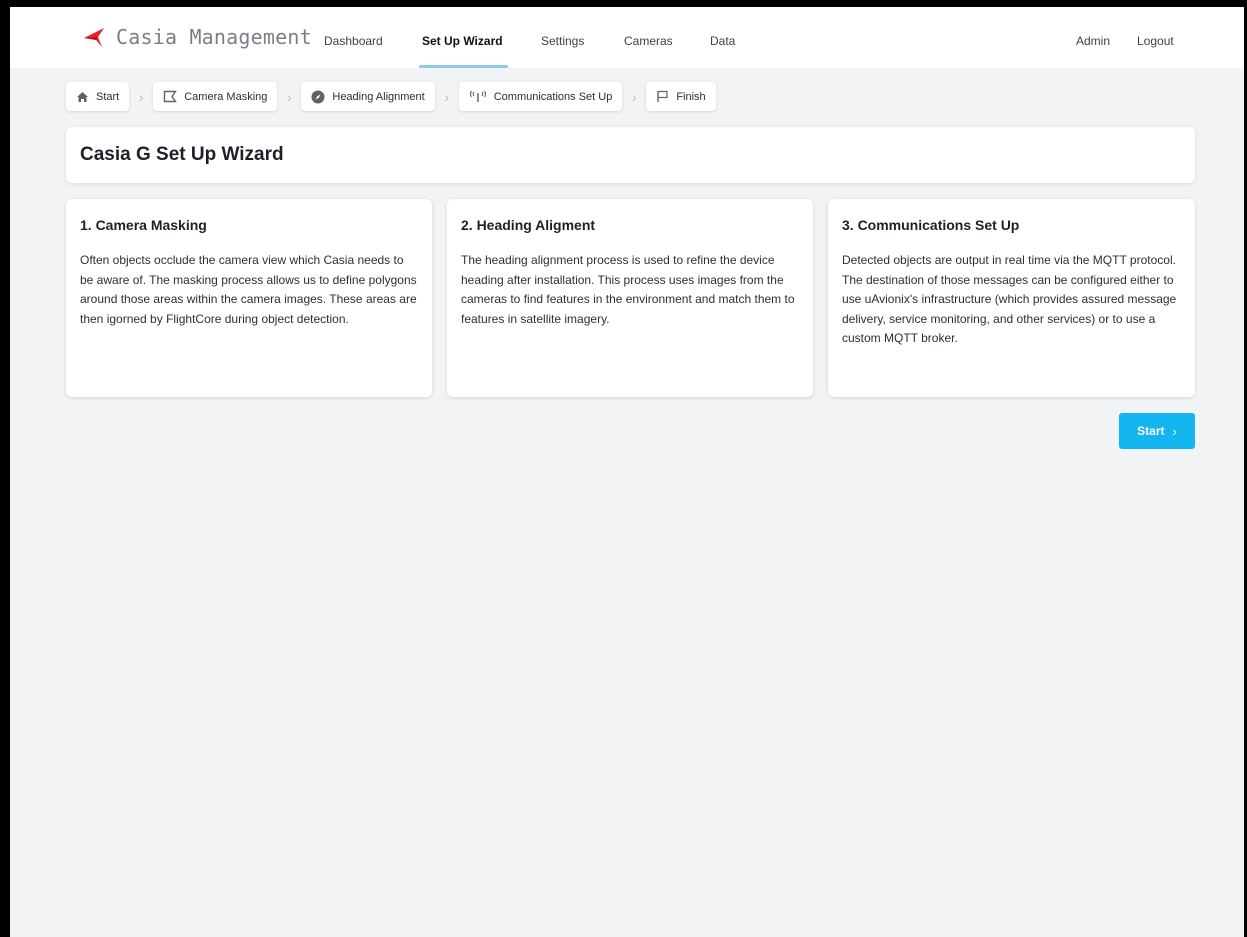  Describe the element at coordinates (214, 37) in the screenshot. I see `app-title: Casia Management` at that location.